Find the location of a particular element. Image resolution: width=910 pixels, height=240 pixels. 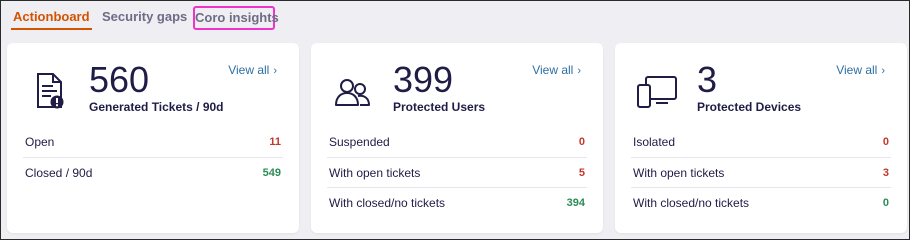

row-value: 3 is located at coordinates (886, 173).